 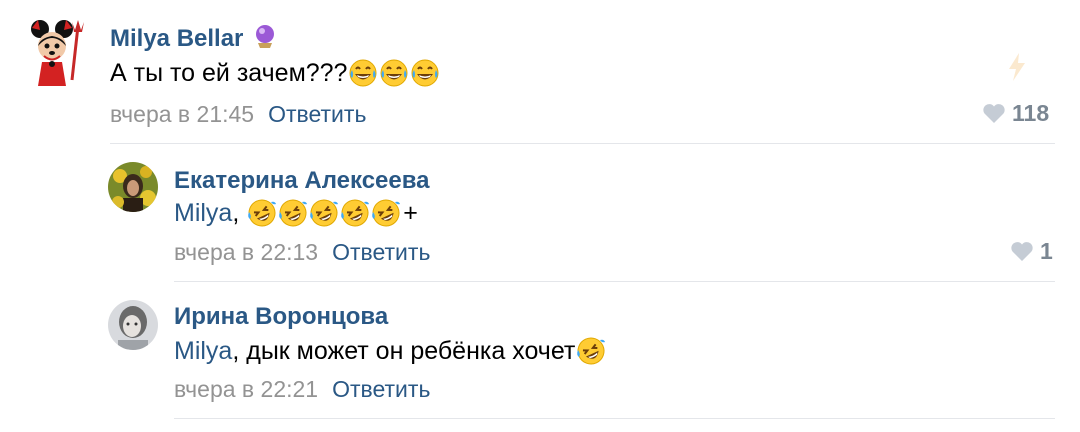 I want to click on rolling-on-floor-laughing-icon, so click(x=591, y=351).